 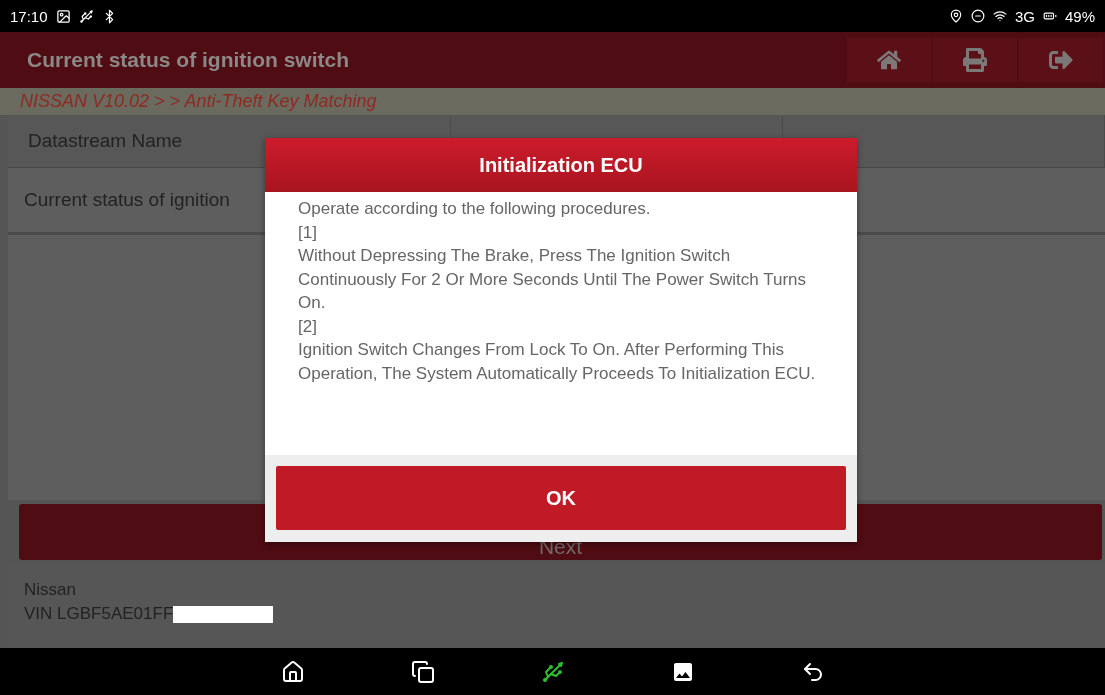 What do you see at coordinates (552, 101) in the screenshot?
I see `breadcrumb: NISSAN V10.02 > > Anti-Theft Key Matching` at bounding box center [552, 101].